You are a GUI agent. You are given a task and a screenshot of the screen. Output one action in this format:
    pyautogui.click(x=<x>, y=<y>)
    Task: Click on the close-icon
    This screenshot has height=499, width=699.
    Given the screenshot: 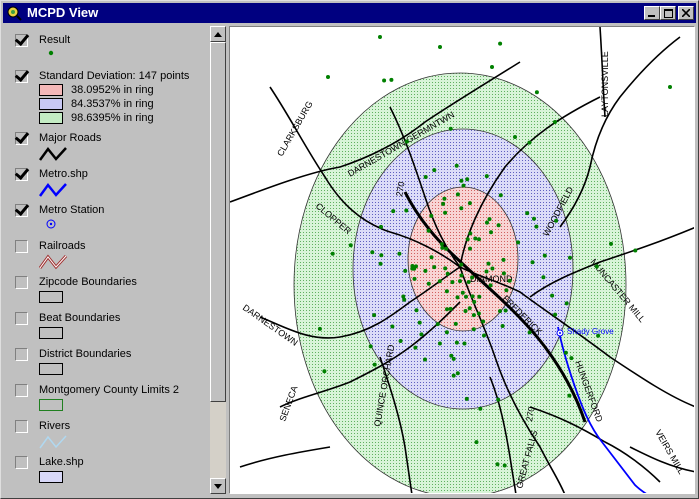 What is the action you would take?
    pyautogui.click(x=686, y=13)
    